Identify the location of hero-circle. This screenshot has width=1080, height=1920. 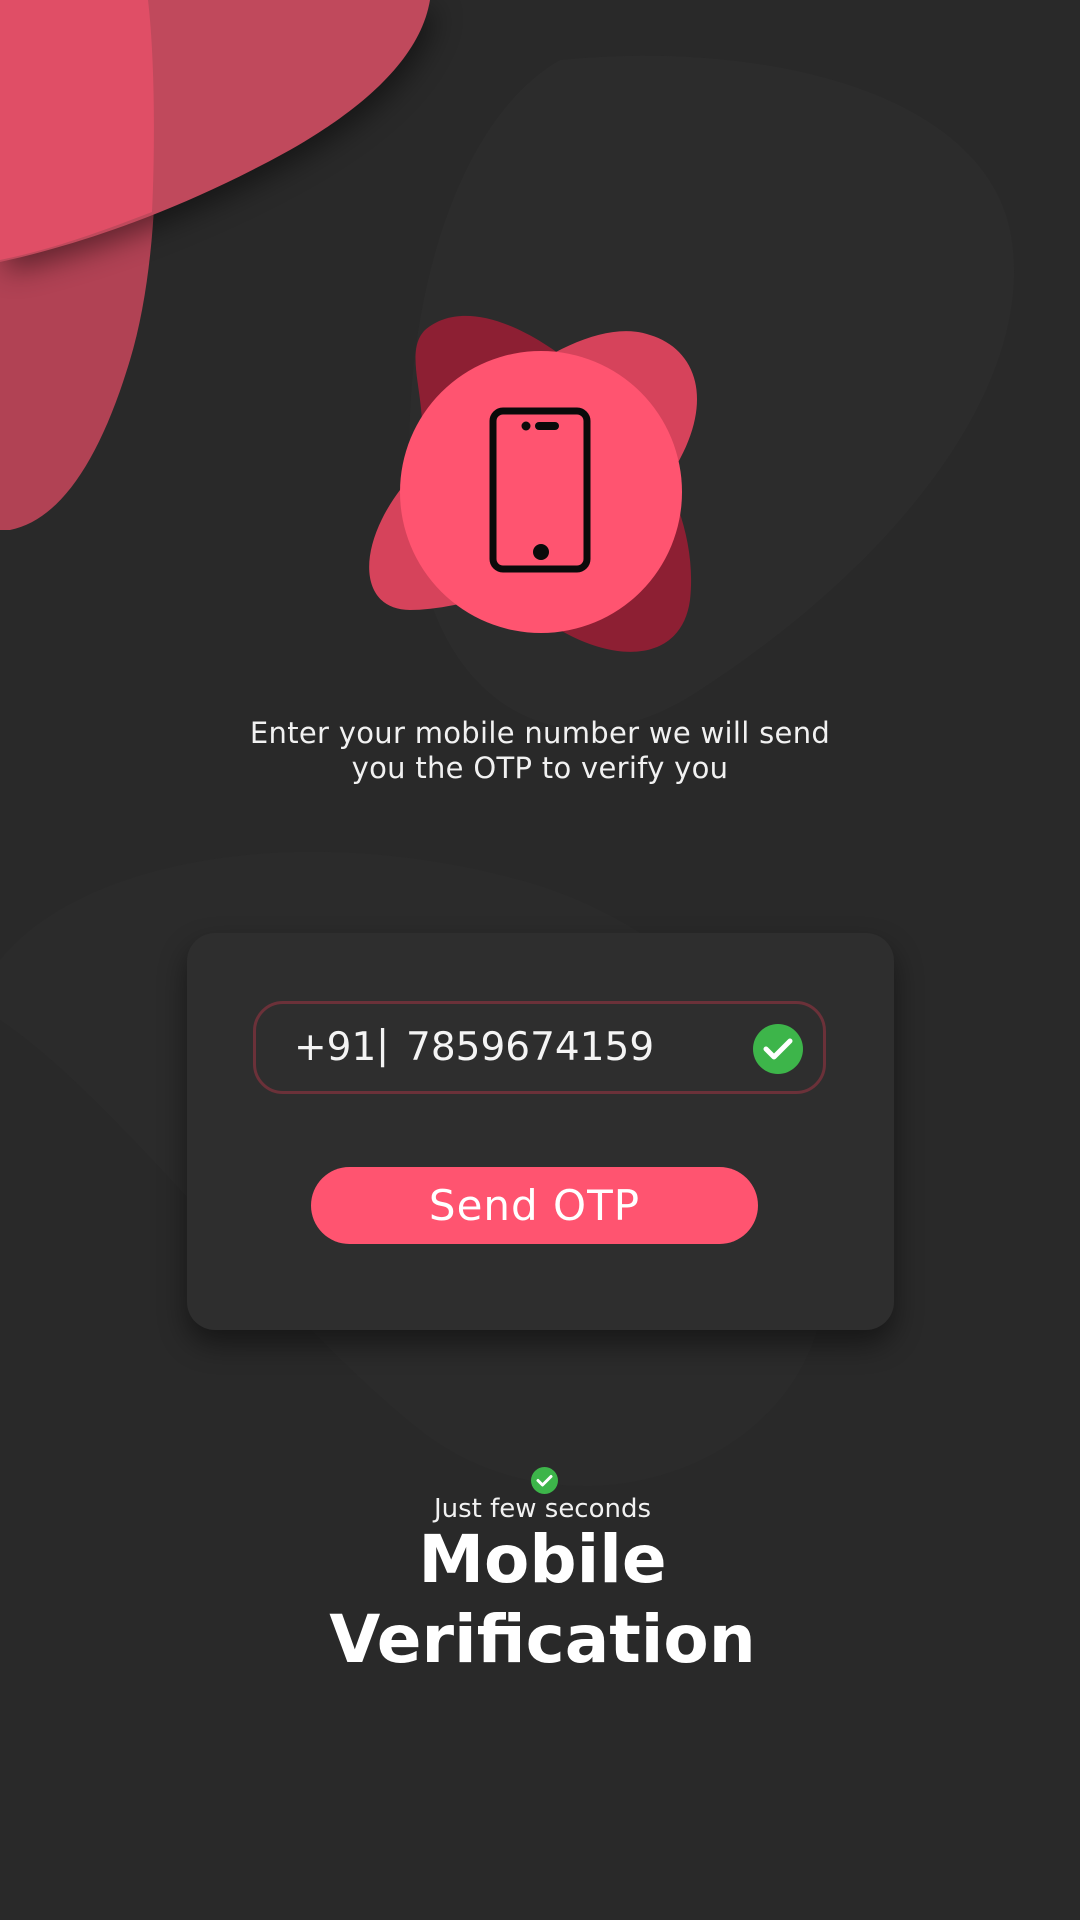
(541, 492).